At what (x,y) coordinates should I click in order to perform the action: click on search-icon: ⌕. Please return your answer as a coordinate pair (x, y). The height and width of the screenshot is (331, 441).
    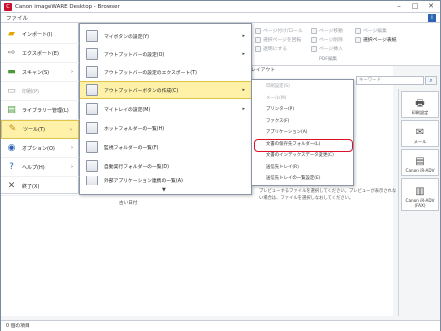
    Looking at the image, I should click on (431, 80).